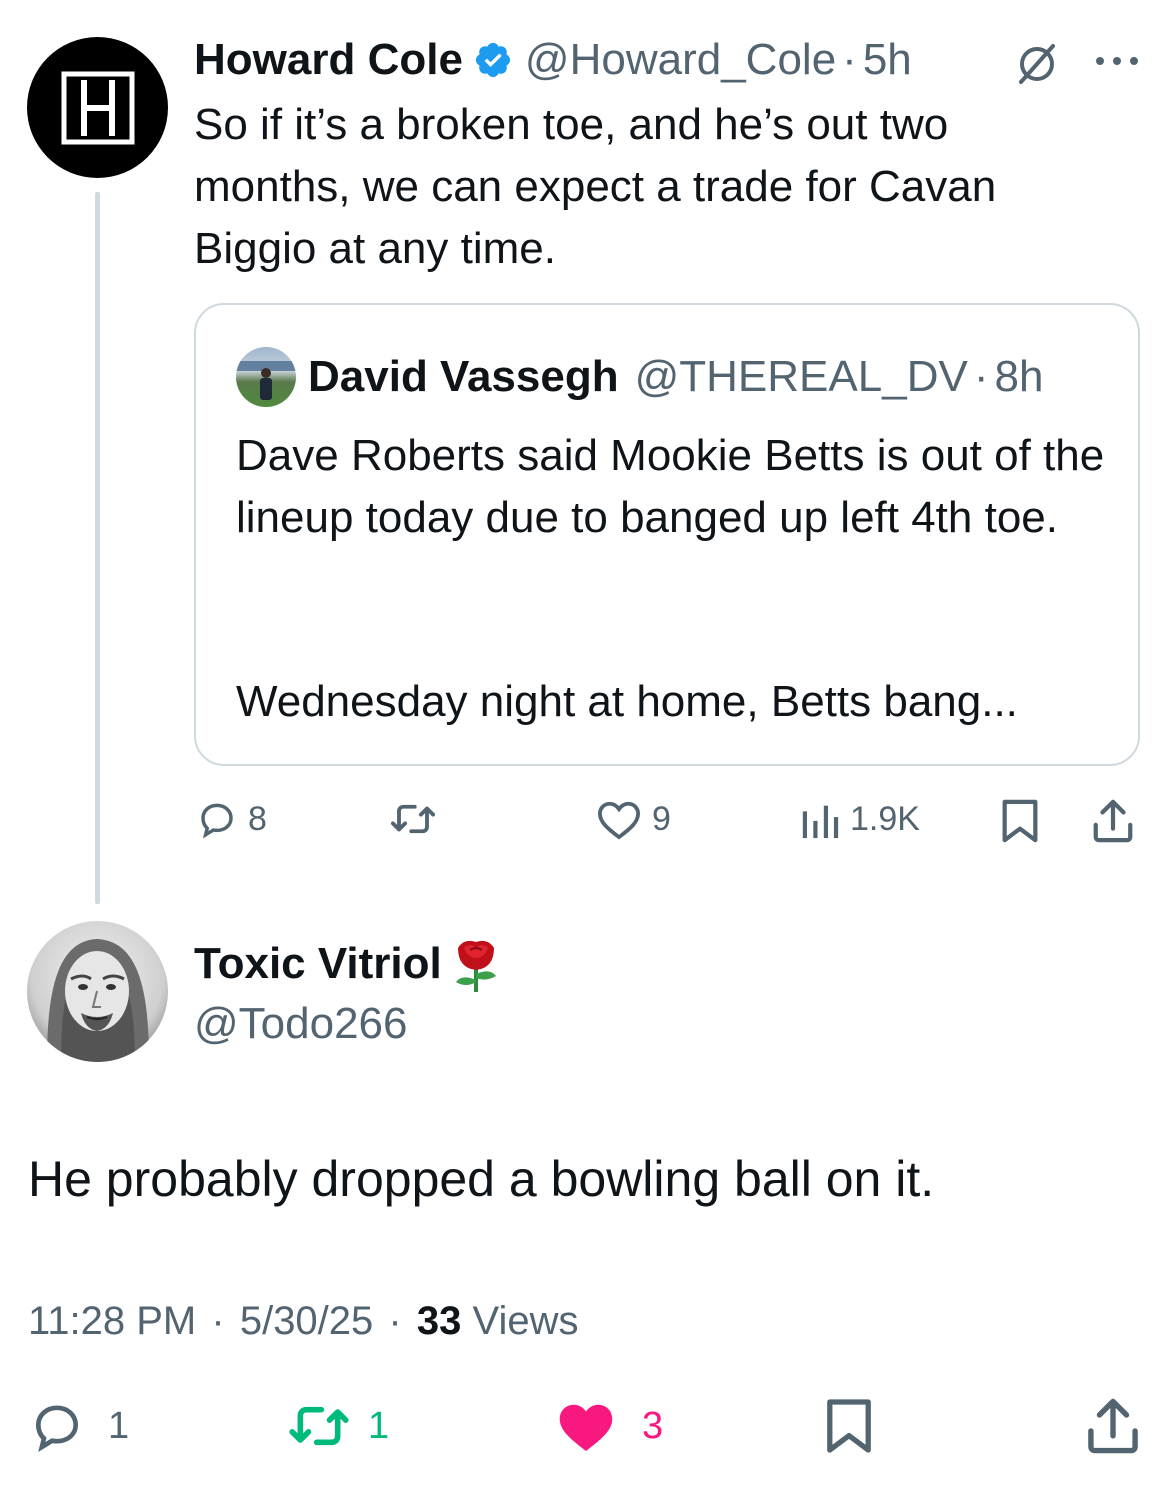  I want to click on tweet-meta-row: 11:28 PM · 5/30/25 · 33 Views, so click(303, 1321).